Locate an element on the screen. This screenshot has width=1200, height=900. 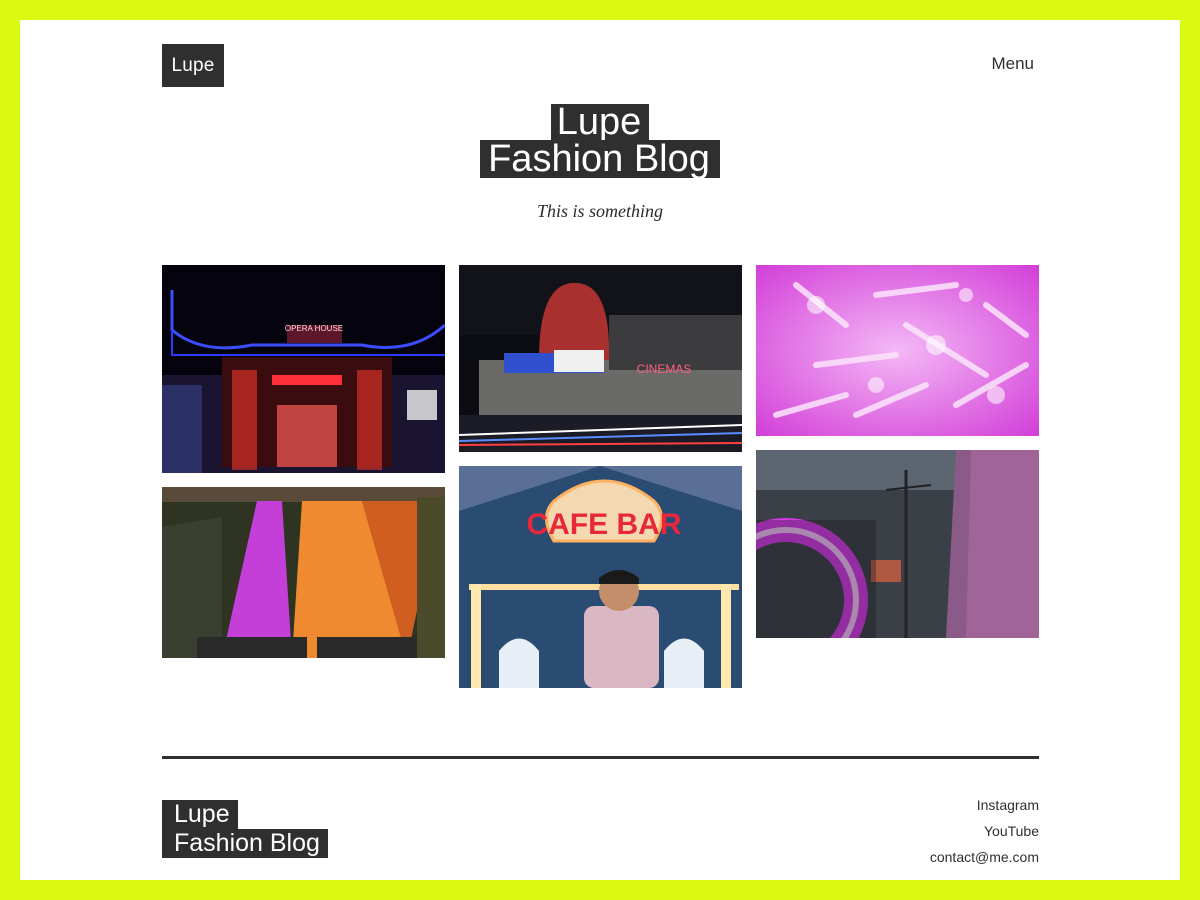
gallery-item-escalator is located at coordinates (303, 572).